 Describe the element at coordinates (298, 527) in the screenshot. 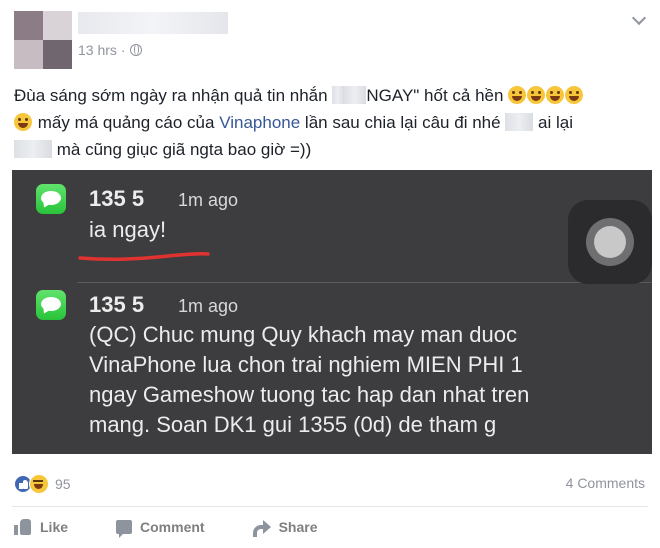

I see `share-label: Share` at that location.